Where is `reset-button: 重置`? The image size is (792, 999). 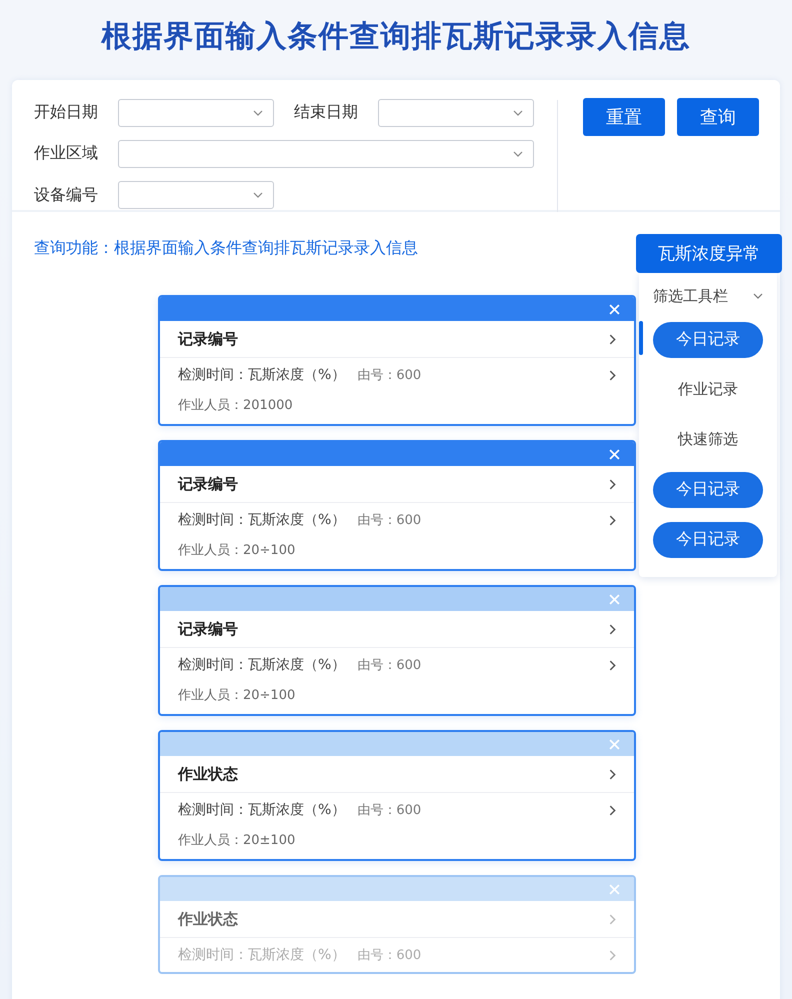
reset-button: 重置 is located at coordinates (624, 117).